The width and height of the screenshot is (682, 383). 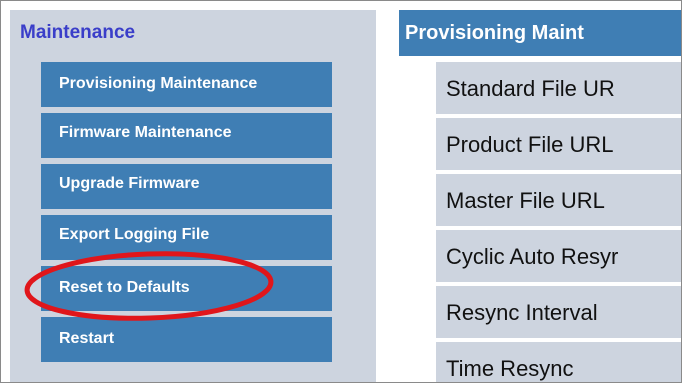 I want to click on sidebar-item-export-logging-file: Export Logging File, so click(x=186, y=237).